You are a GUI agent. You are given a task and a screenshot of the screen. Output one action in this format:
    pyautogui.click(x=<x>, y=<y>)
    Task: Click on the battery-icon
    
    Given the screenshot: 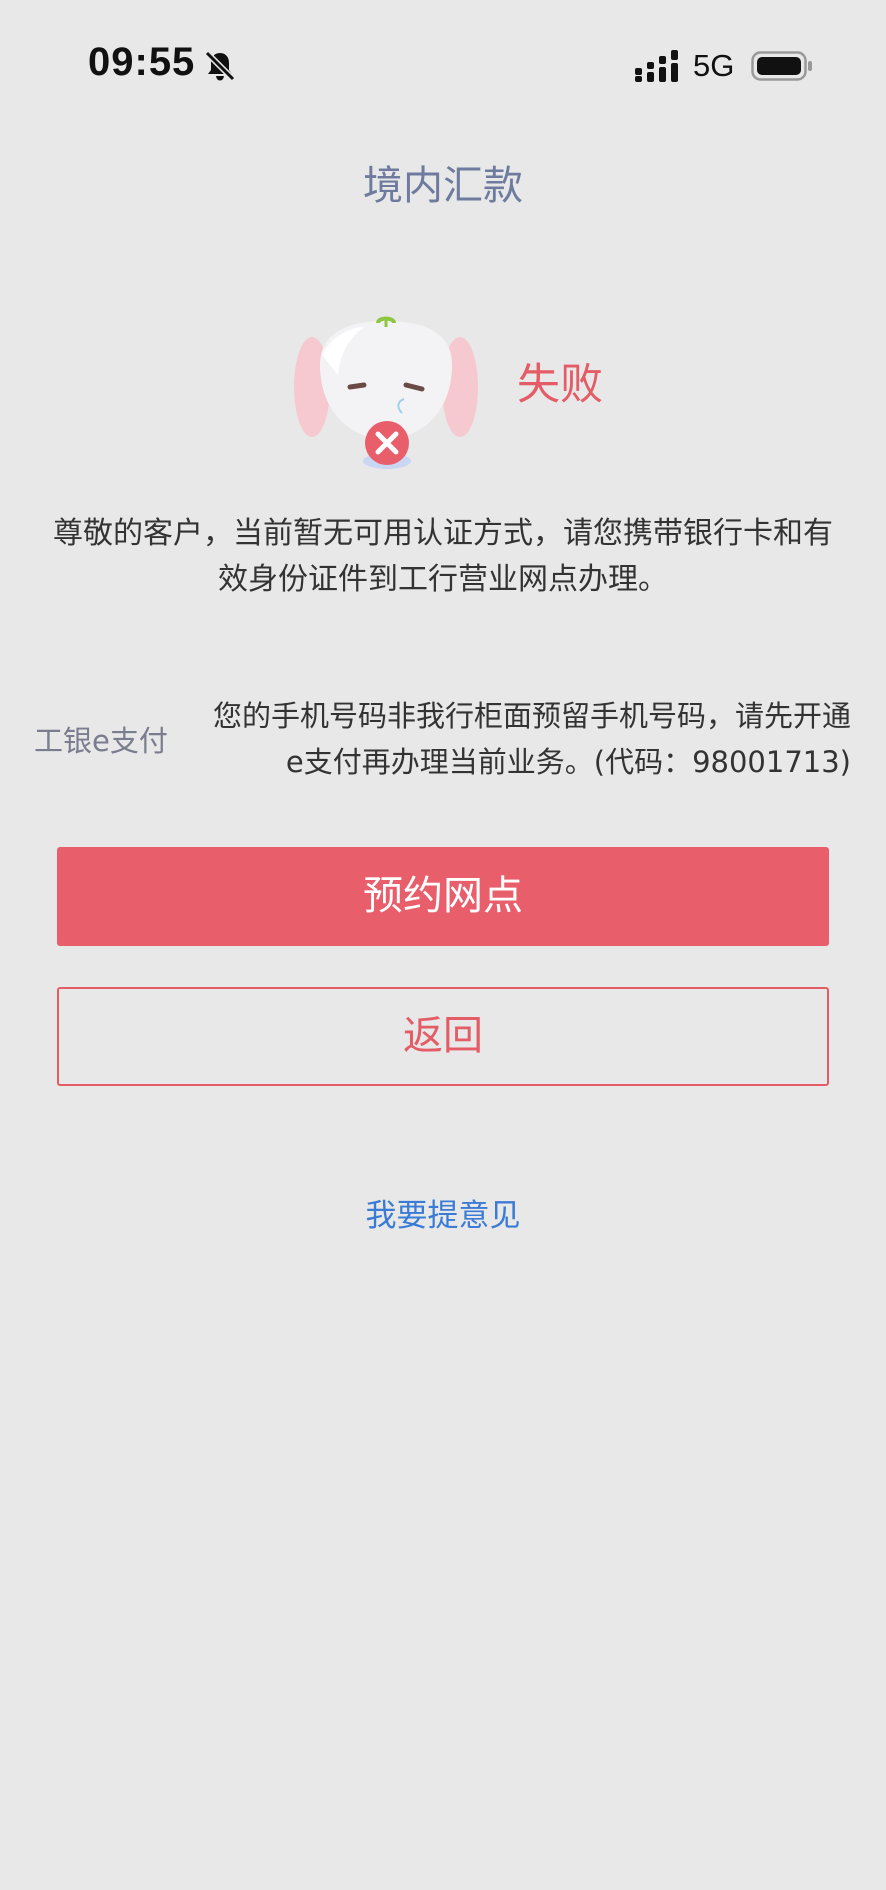 What is the action you would take?
    pyautogui.click(x=782, y=66)
    